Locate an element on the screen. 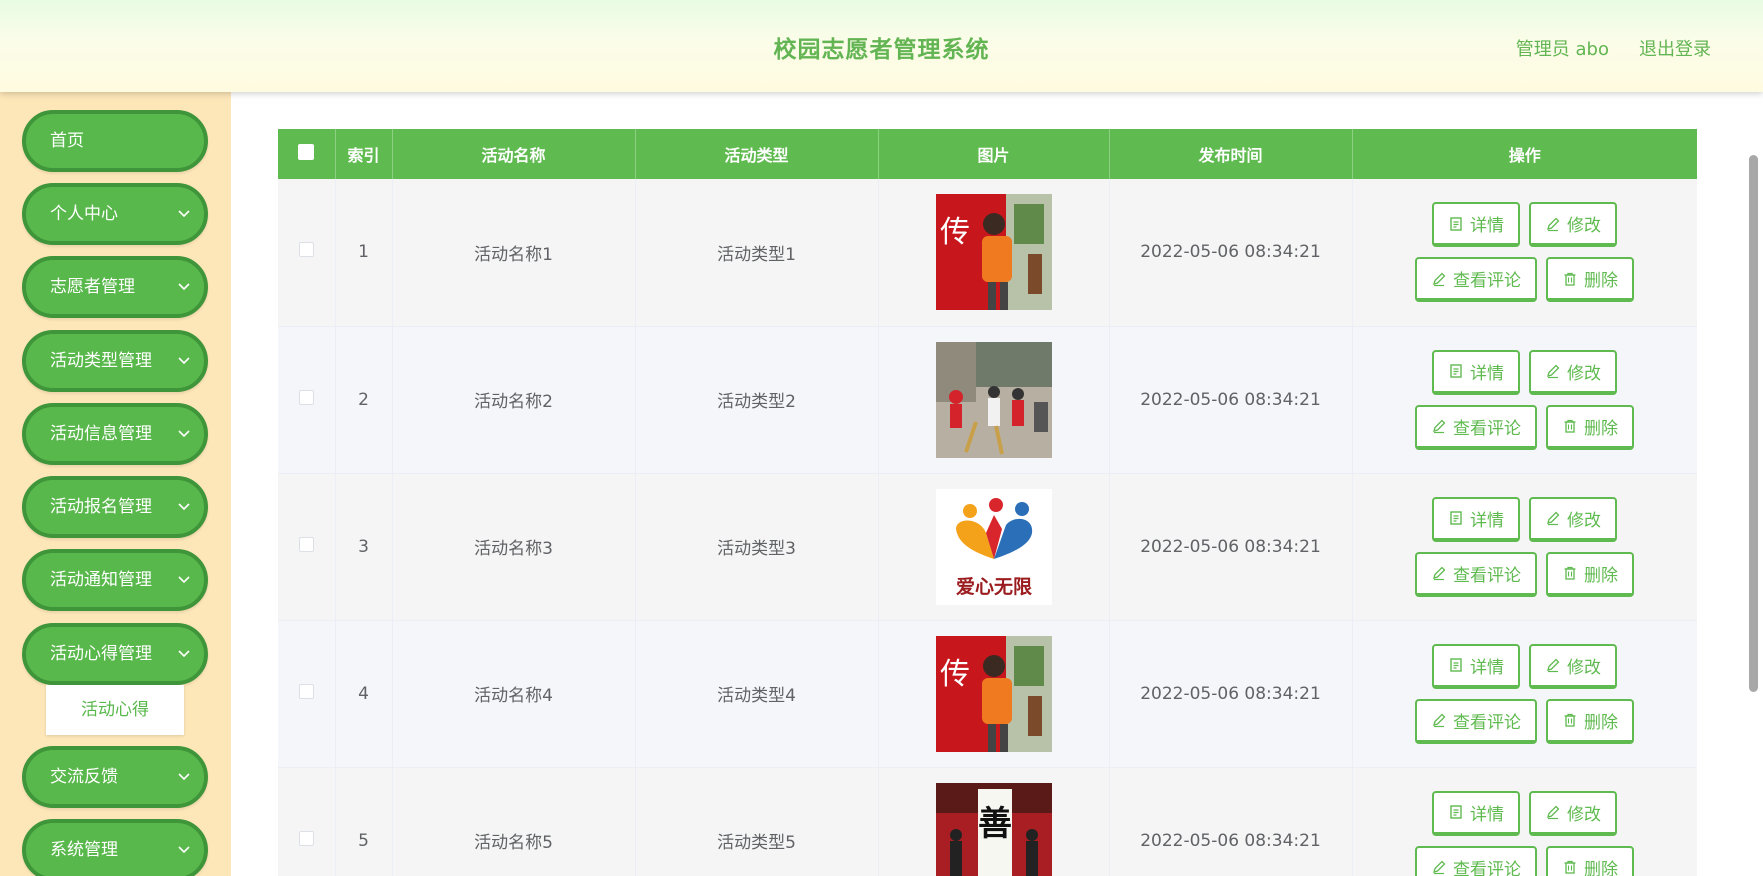  sidebar-item-label: 活动类型管理 is located at coordinates (101, 361).